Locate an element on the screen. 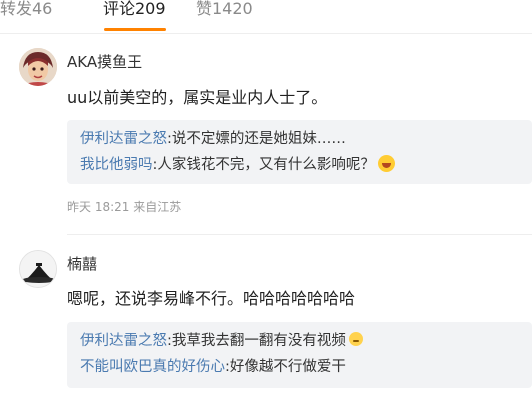  reply-box: 伊利达雷之怒:我草我去翻一翻有没有视频 不能叫欧巴真的好伤心:好像越不行做爱干 is located at coordinates (299, 355).